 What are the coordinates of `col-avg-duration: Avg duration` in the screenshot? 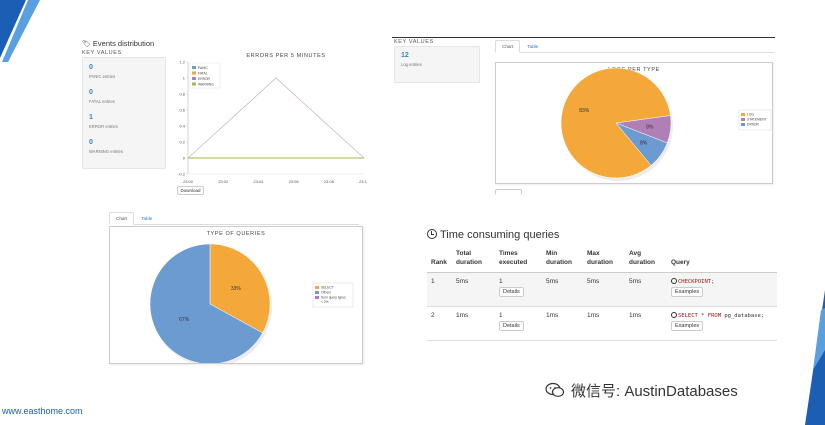 It's located at (646, 260).